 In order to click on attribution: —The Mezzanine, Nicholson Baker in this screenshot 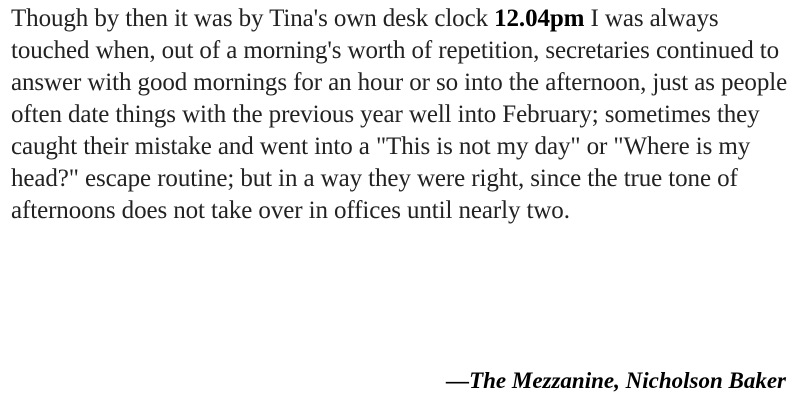, I will do `click(616, 381)`.